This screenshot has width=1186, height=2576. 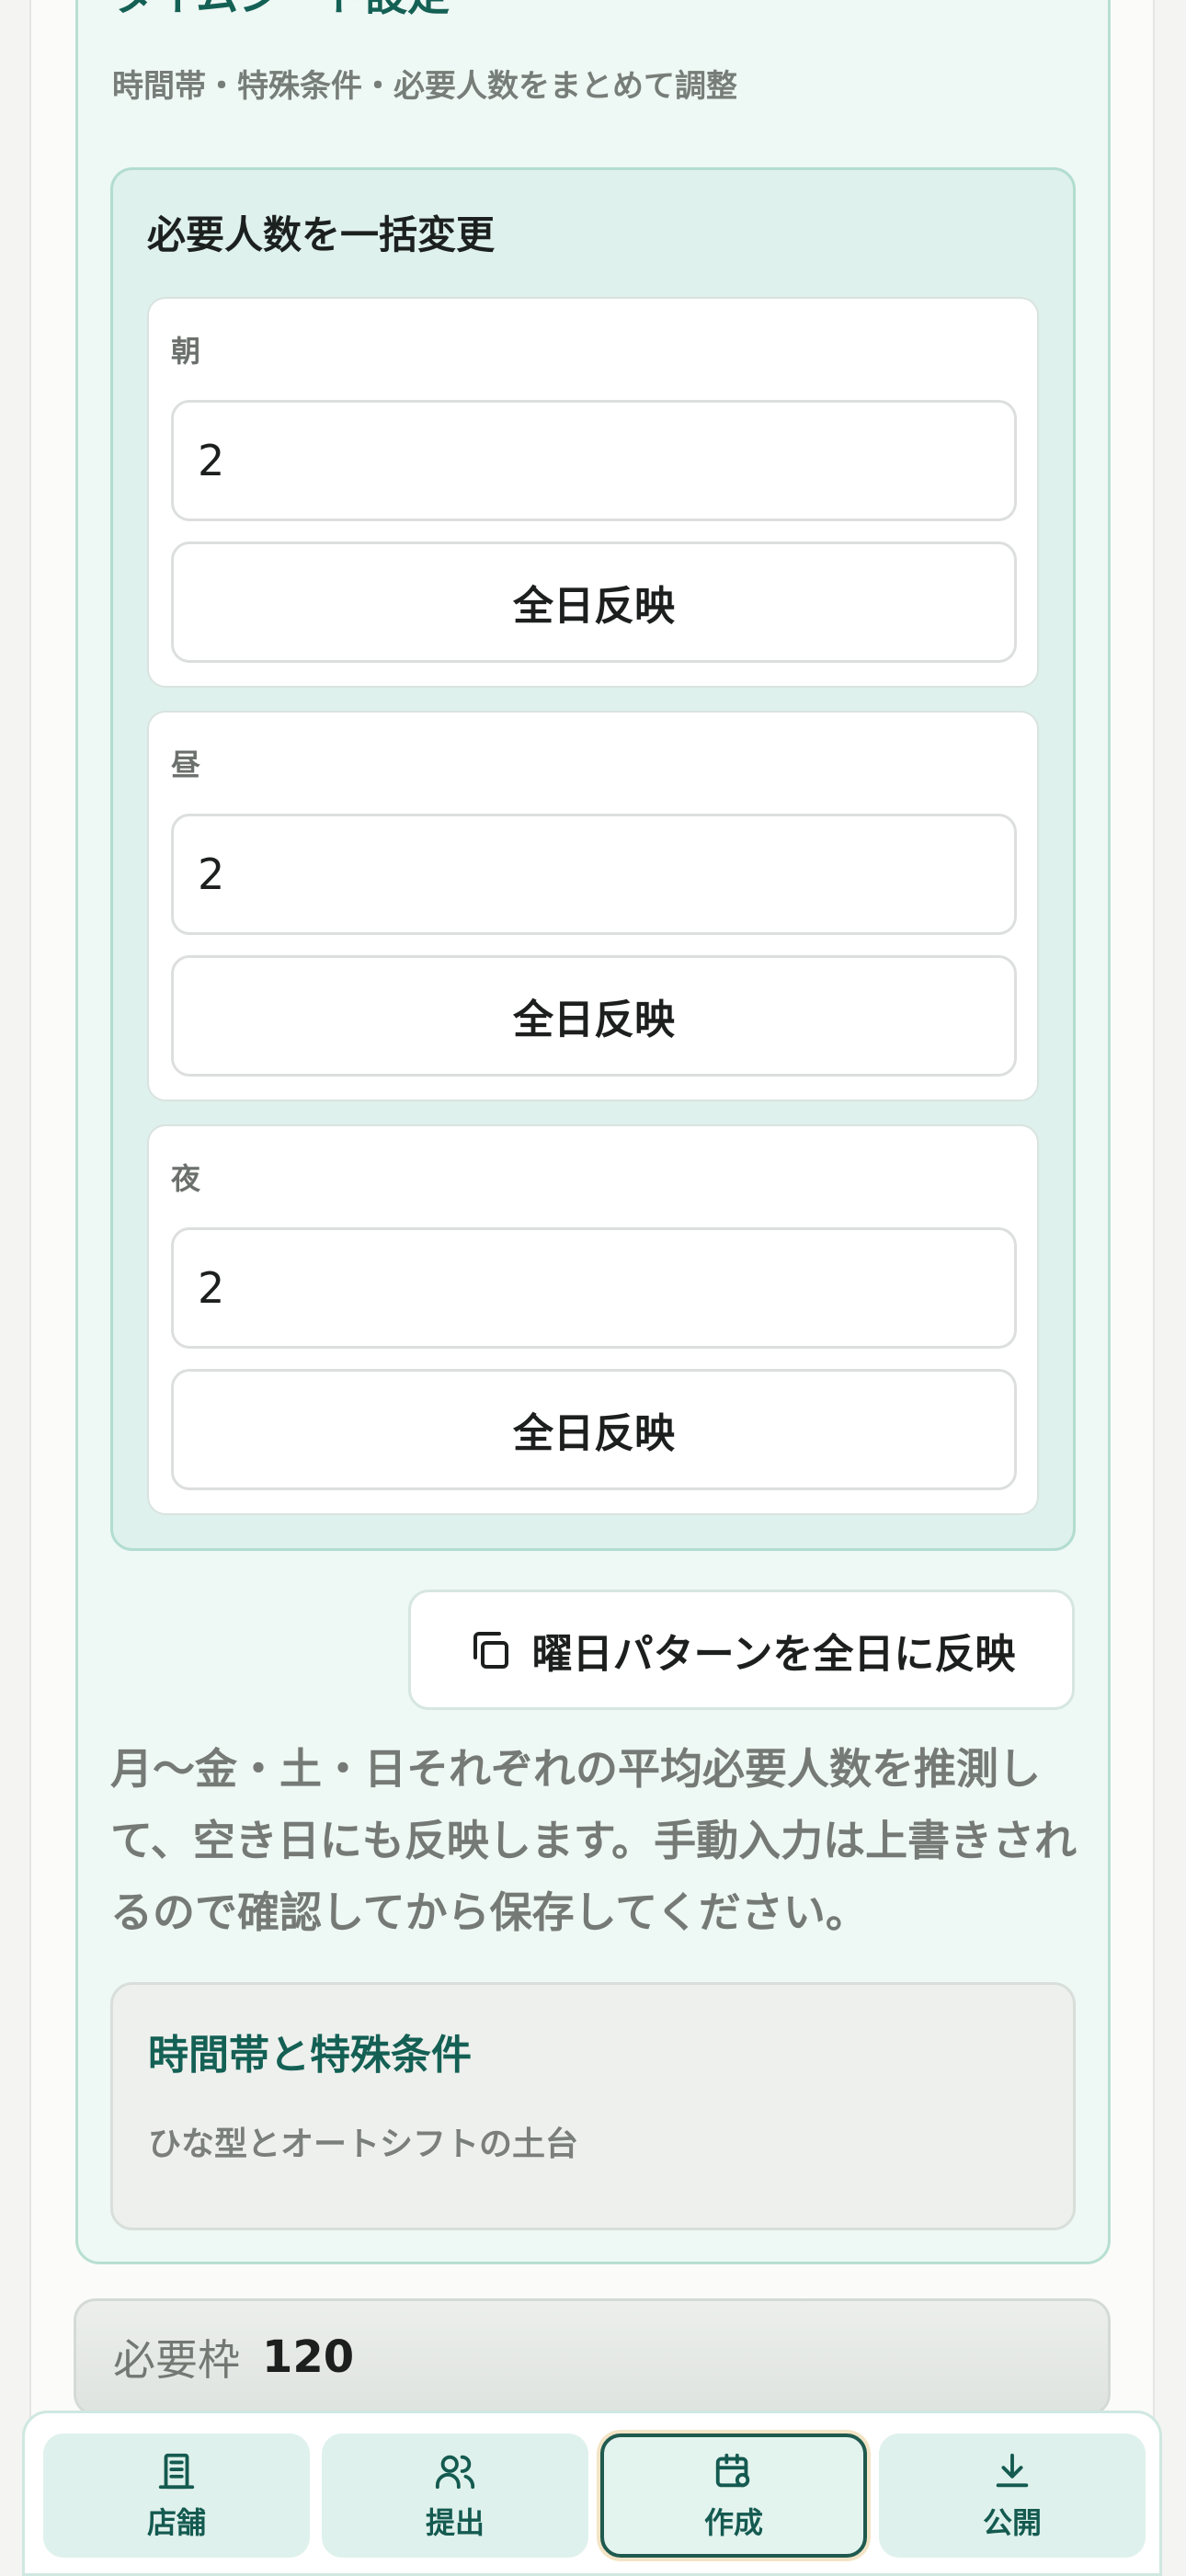 What do you see at coordinates (1012, 2496) in the screenshot?
I see `nav-item-publish: 公開` at bounding box center [1012, 2496].